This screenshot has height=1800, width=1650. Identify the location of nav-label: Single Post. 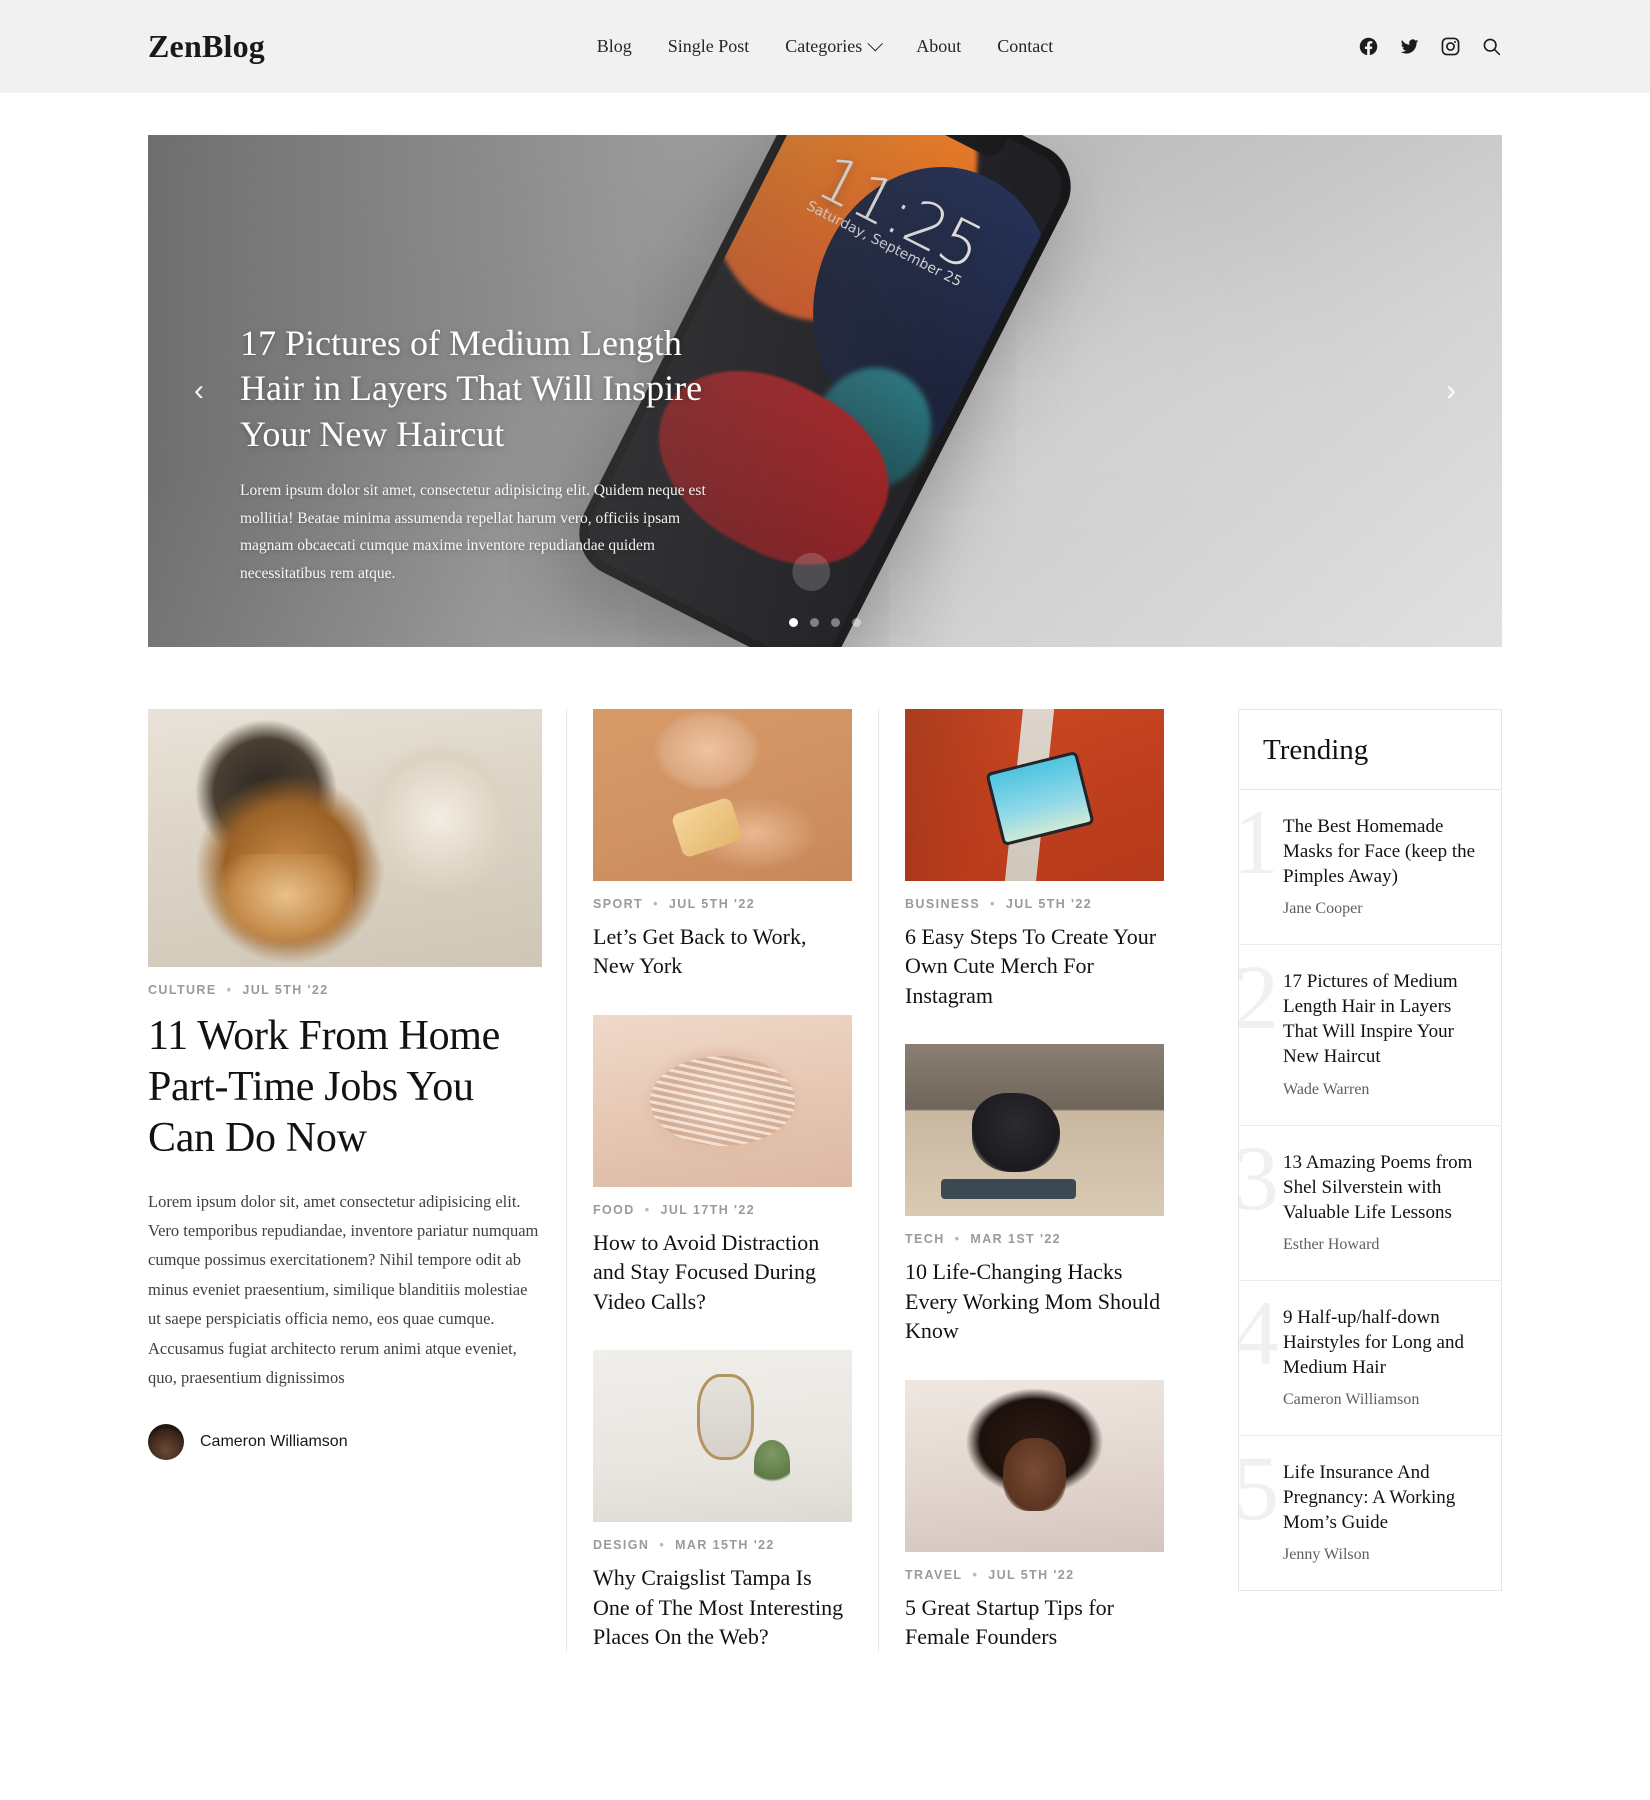
(708, 46).